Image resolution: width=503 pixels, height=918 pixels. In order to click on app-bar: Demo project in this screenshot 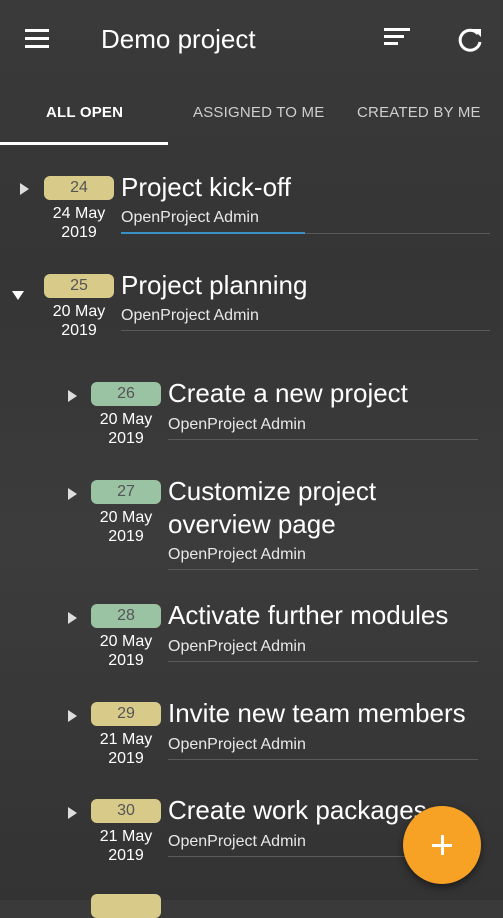, I will do `click(251, 40)`.